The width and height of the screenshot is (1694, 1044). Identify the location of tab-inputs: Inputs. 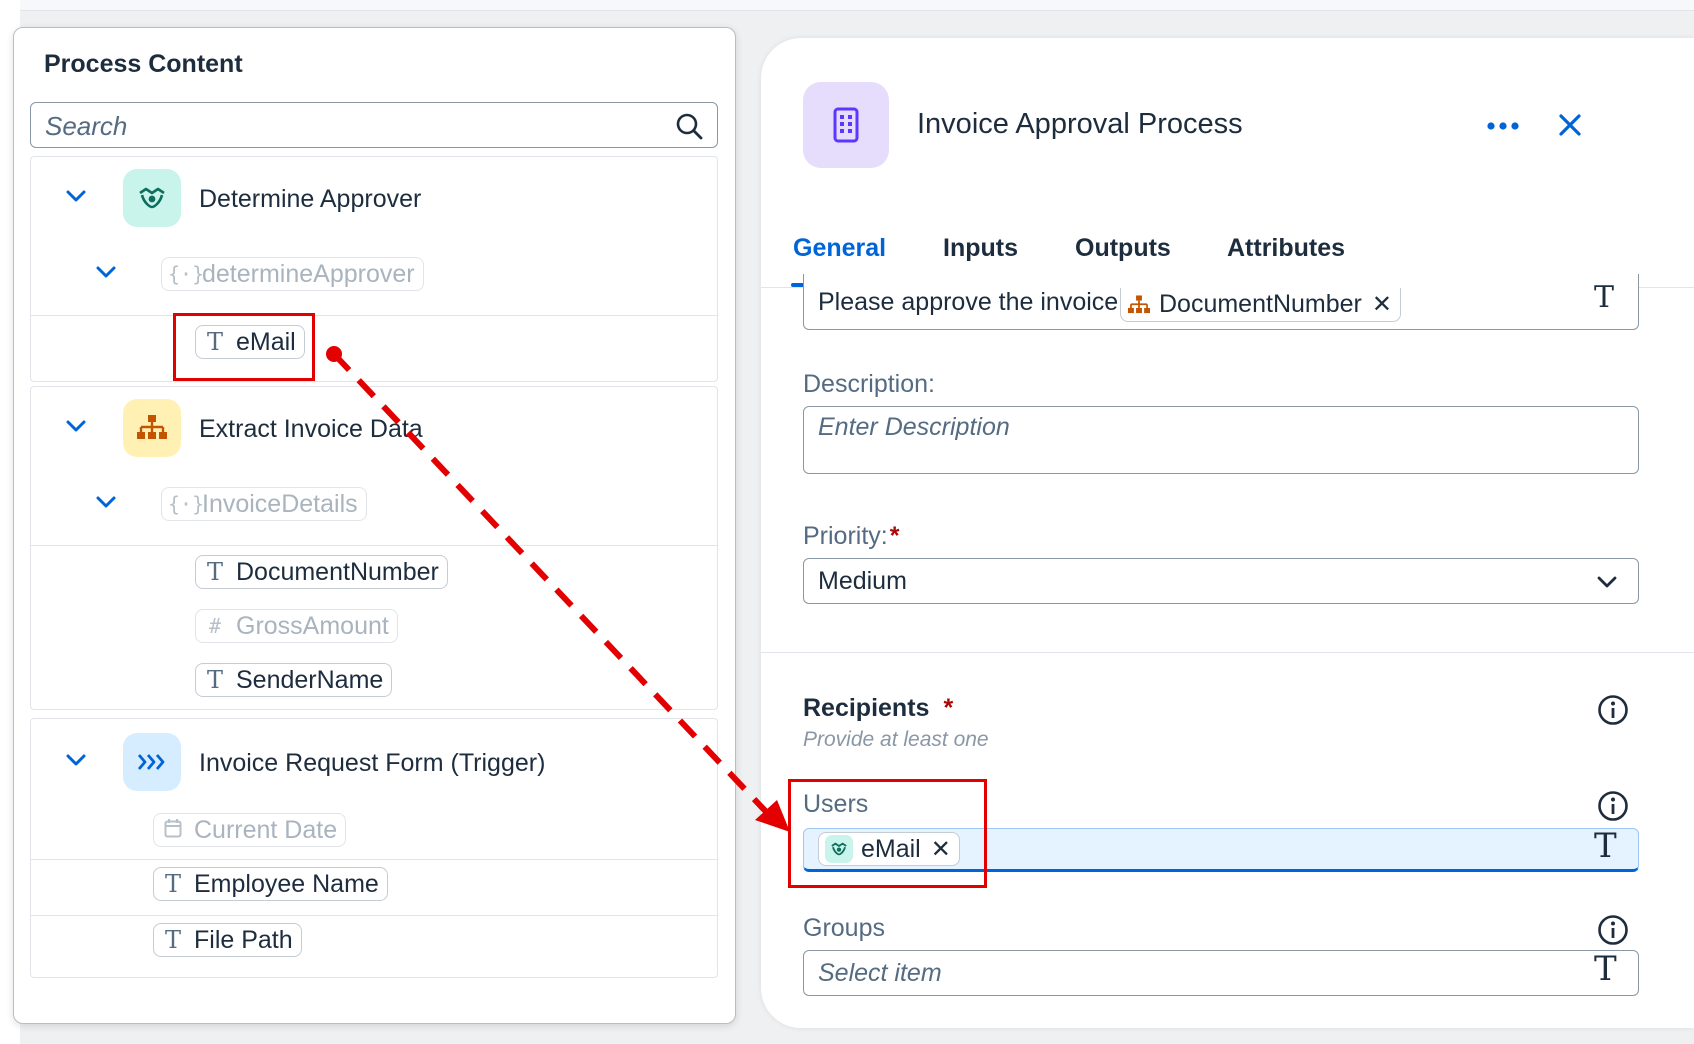
(980, 248).